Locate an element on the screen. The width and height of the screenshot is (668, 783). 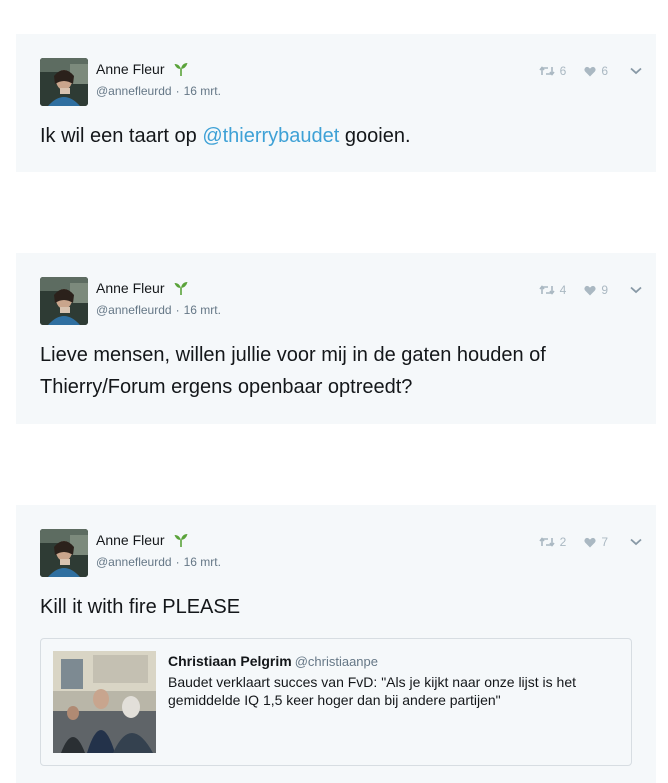
like-button: 9 is located at coordinates (596, 290).